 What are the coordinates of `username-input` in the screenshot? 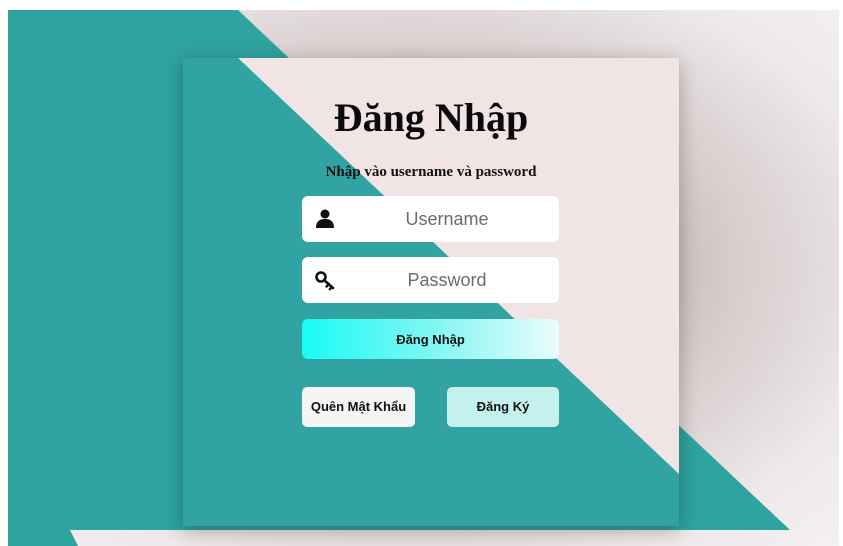 It's located at (447, 219).